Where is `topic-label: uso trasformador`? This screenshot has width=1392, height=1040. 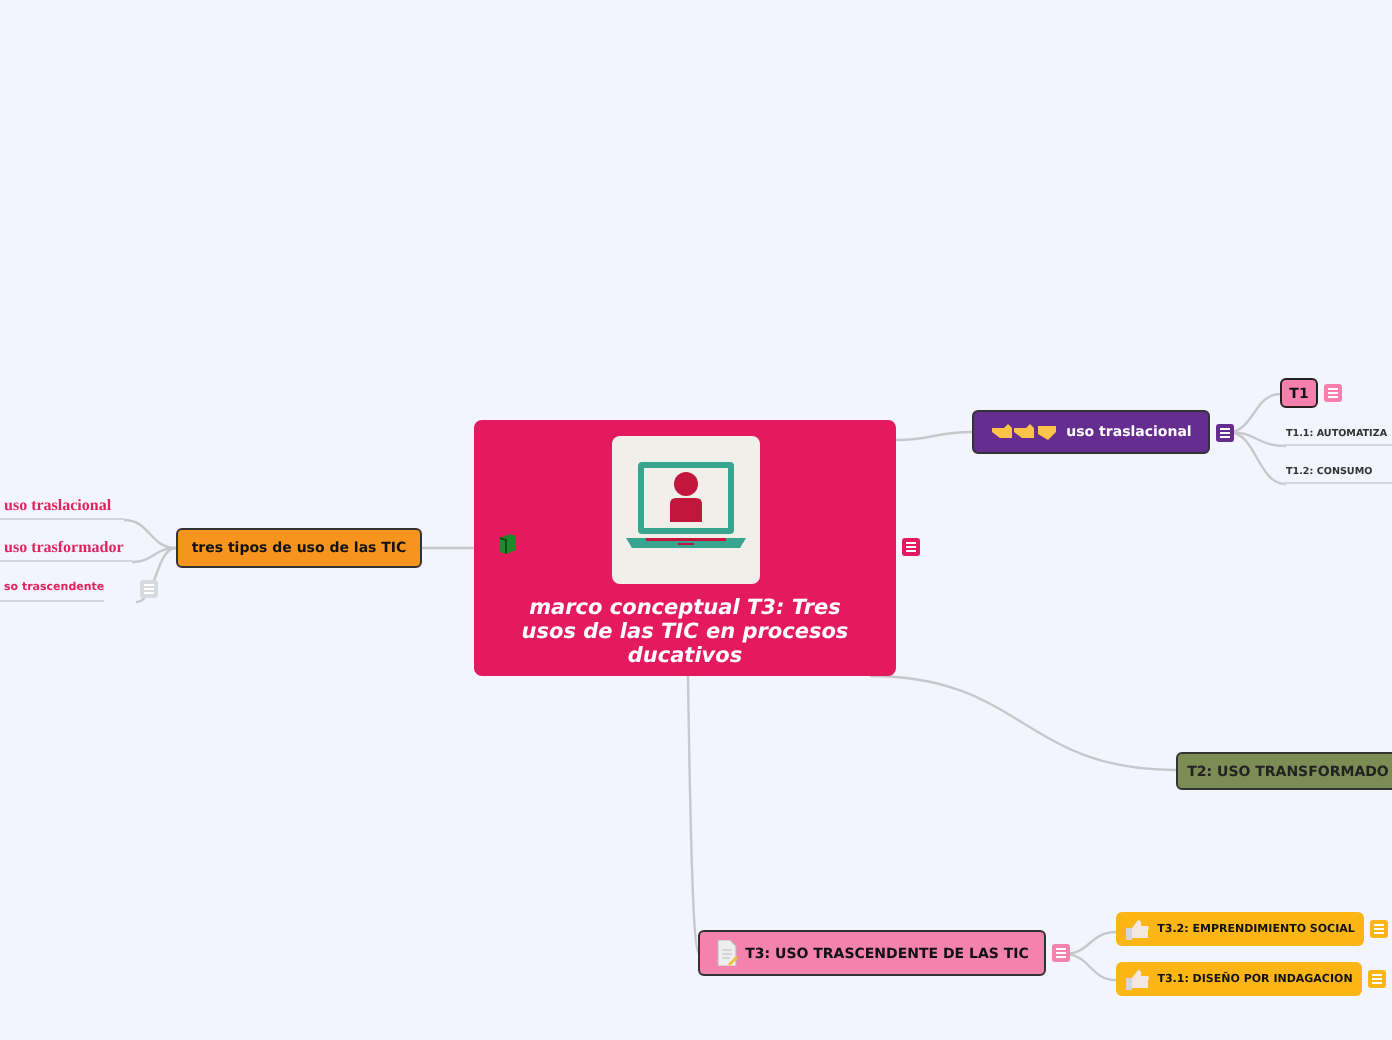 topic-label: uso trasformador is located at coordinates (66, 547).